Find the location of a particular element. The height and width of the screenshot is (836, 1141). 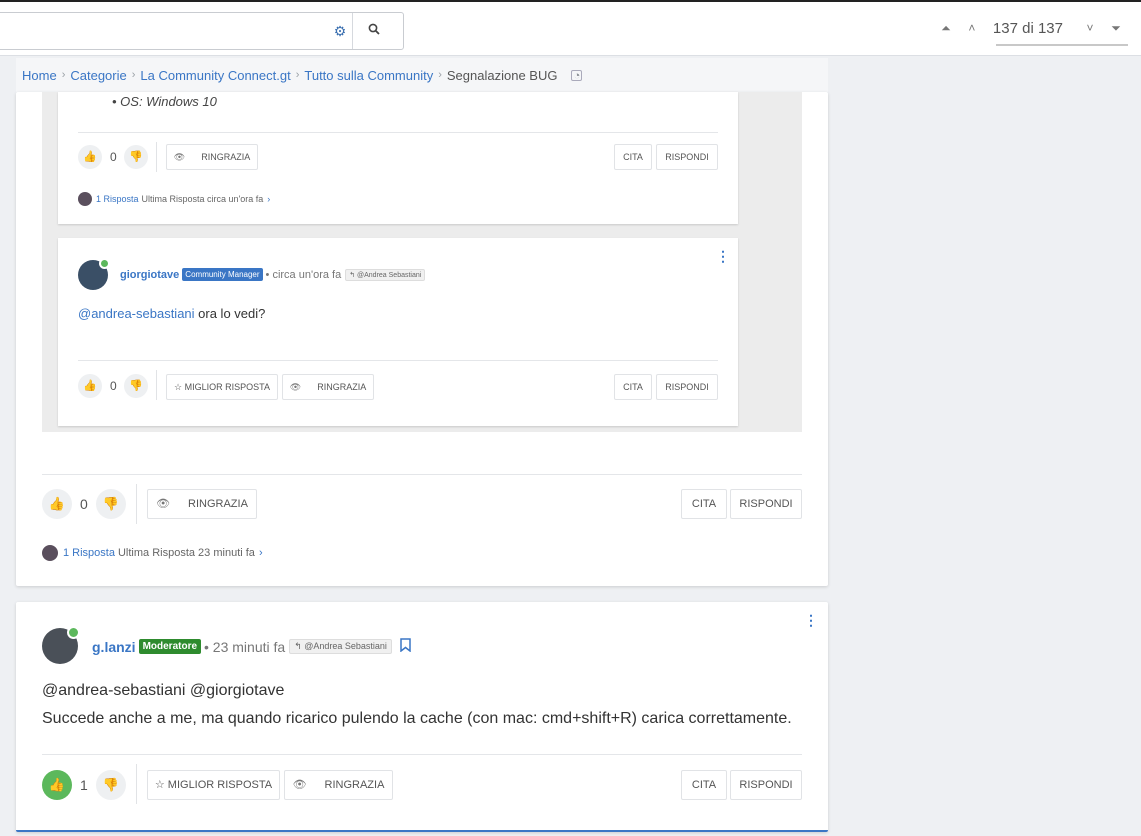

breadcrumb-home: Home is located at coordinates (39, 75).